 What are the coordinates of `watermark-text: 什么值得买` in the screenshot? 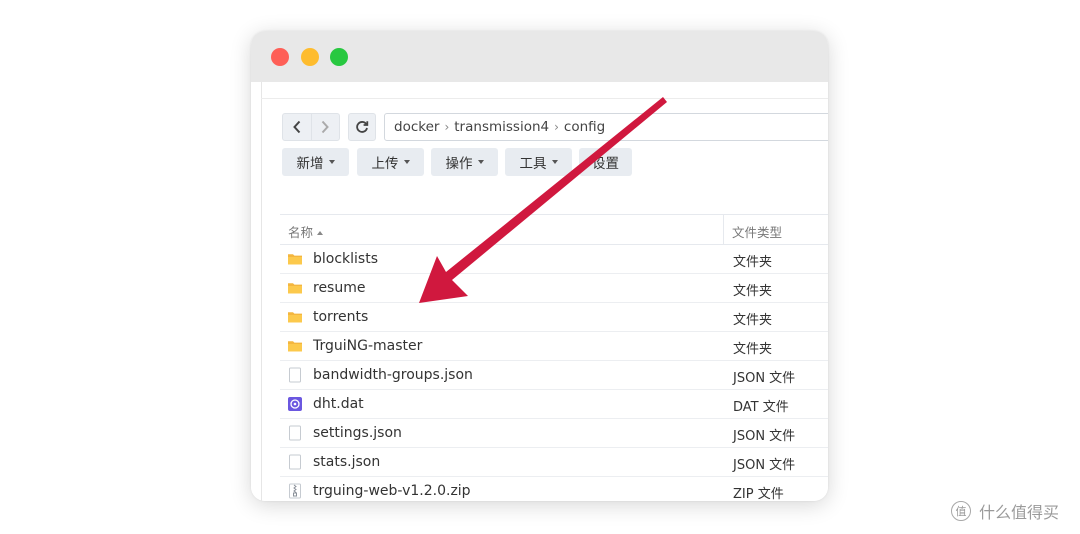 It's located at (1019, 512).